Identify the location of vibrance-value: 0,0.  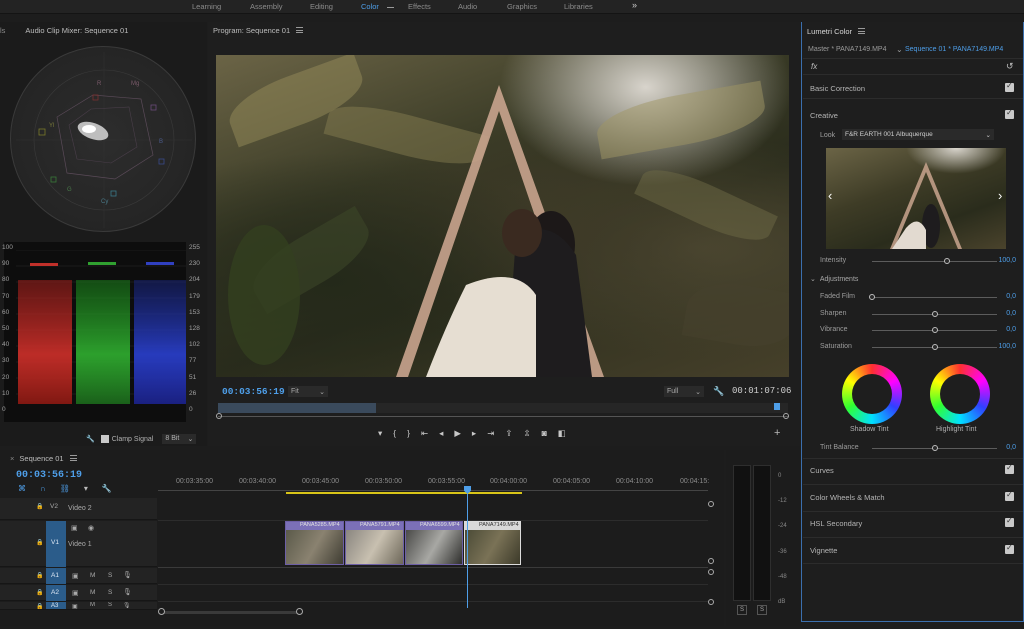
(1011, 329).